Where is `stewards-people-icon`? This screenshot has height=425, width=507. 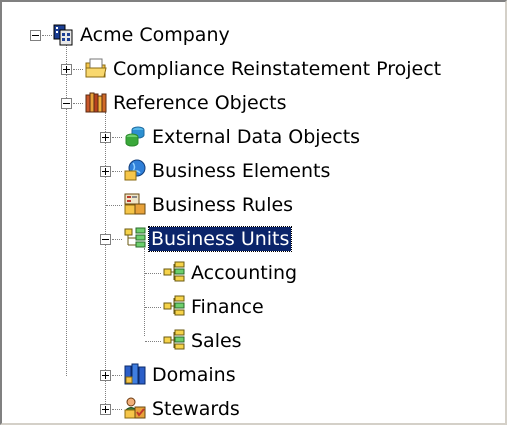
stewards-people-icon is located at coordinates (135, 408).